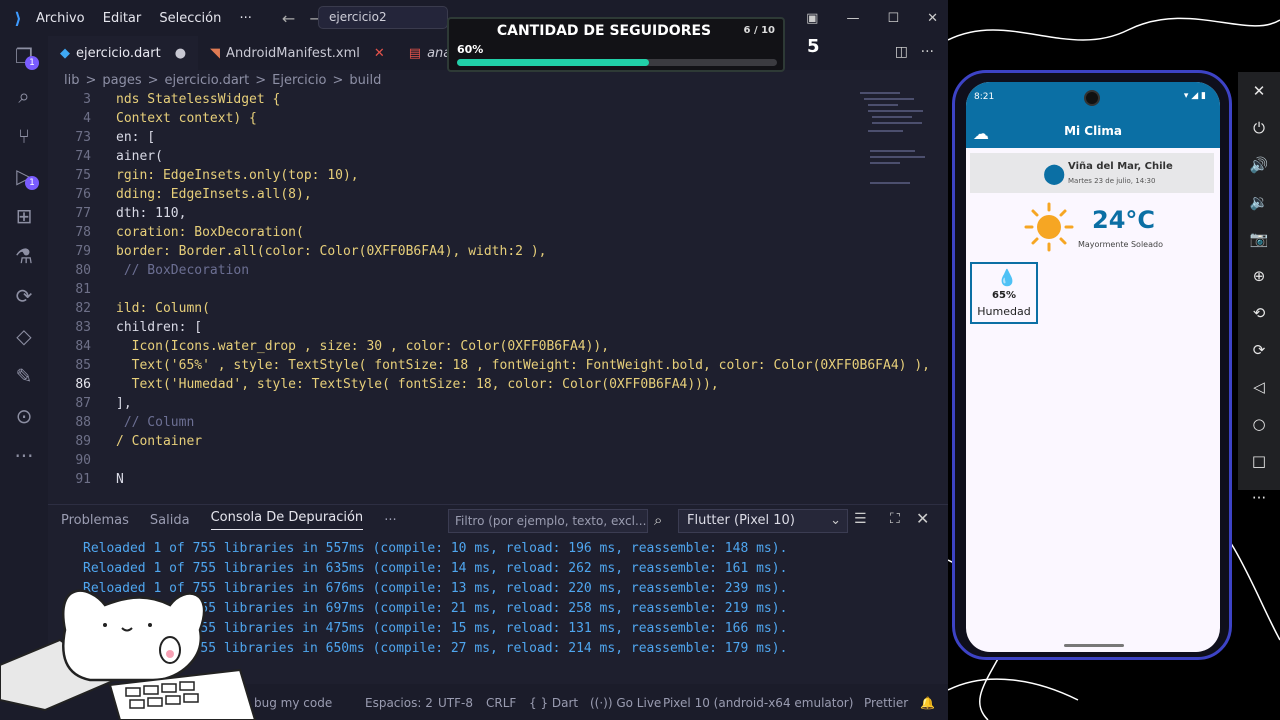 This screenshot has width=1280, height=720. I want to click on notification-bell-icon: 🔔, so click(927, 703).